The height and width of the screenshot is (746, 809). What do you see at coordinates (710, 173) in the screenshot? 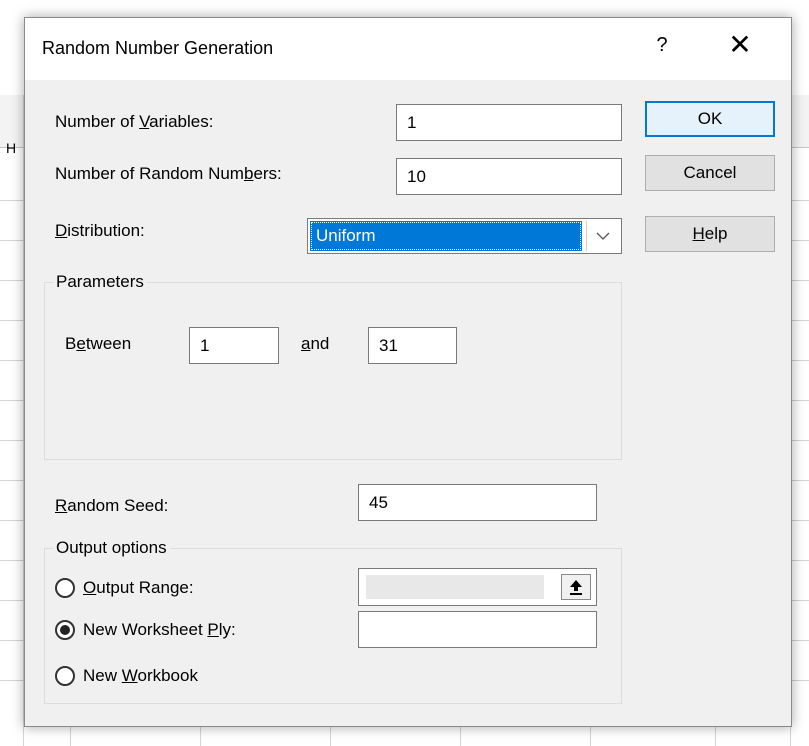
I see `cancel-button: Cancel` at bounding box center [710, 173].